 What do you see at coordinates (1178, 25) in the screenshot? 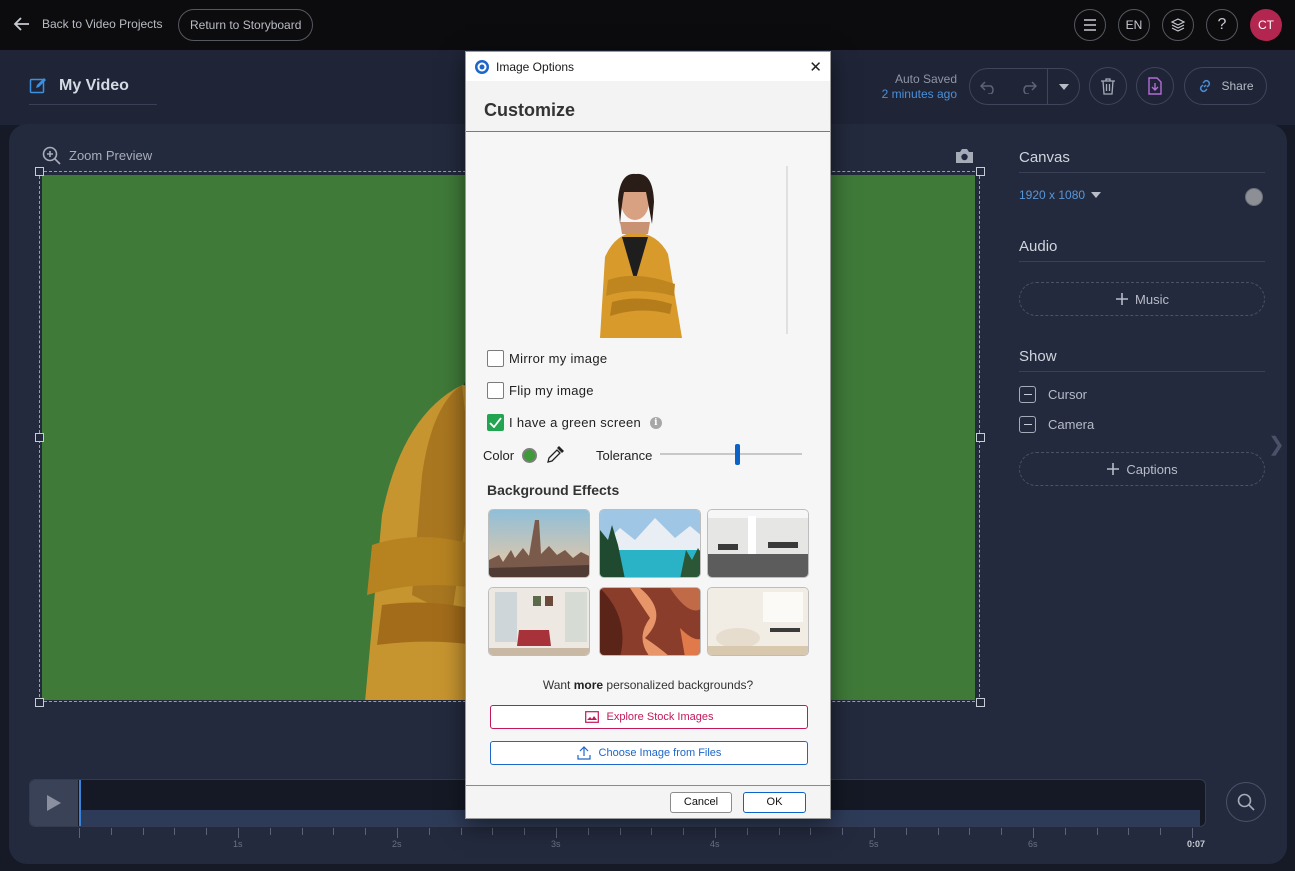
I see `layers-button` at bounding box center [1178, 25].